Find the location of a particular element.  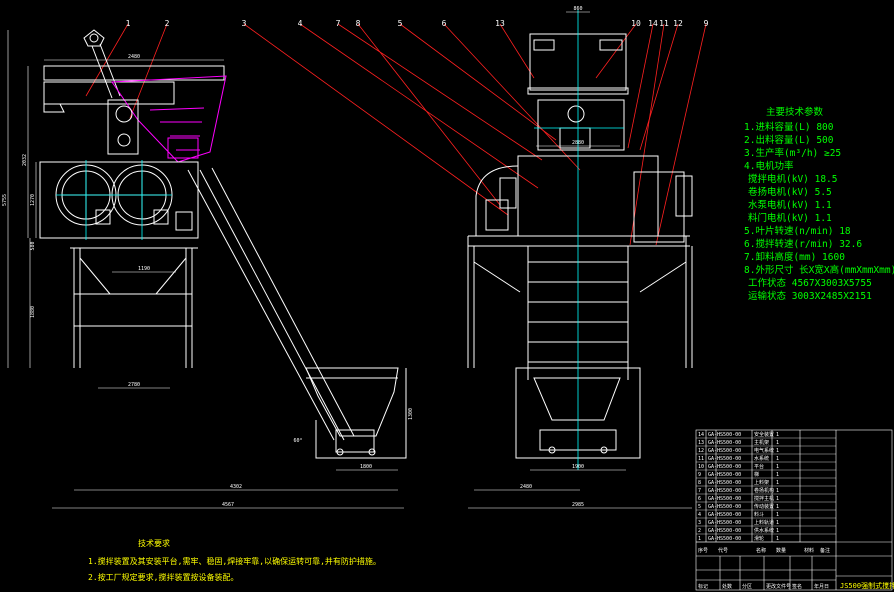

spec-line: 6.搅拌转速(r/min) 32.6 is located at coordinates (803, 244).